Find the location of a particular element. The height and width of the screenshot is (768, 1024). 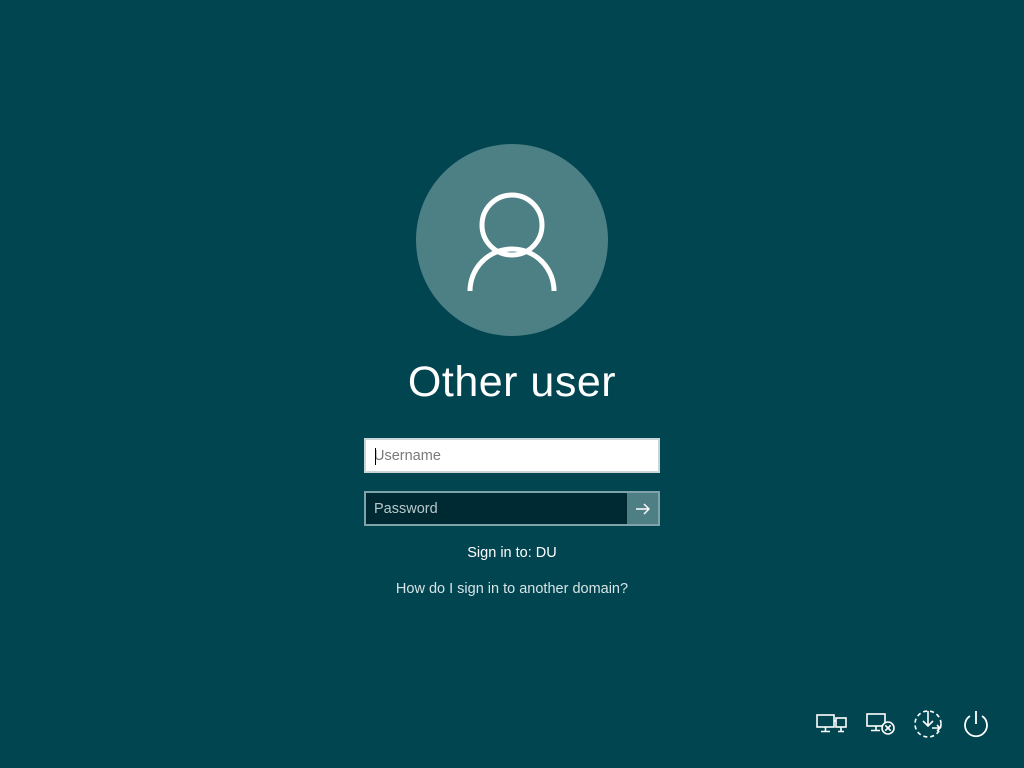

ease-of-access-button is located at coordinates (928, 724).